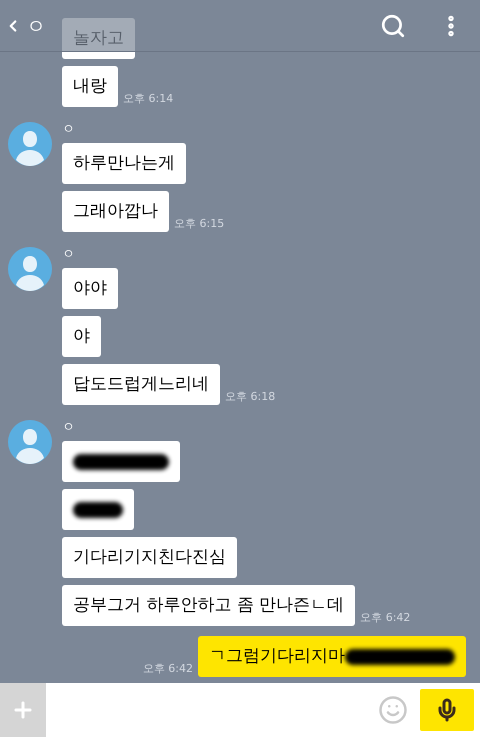  What do you see at coordinates (393, 710) in the screenshot?
I see `emoji-icon` at bounding box center [393, 710].